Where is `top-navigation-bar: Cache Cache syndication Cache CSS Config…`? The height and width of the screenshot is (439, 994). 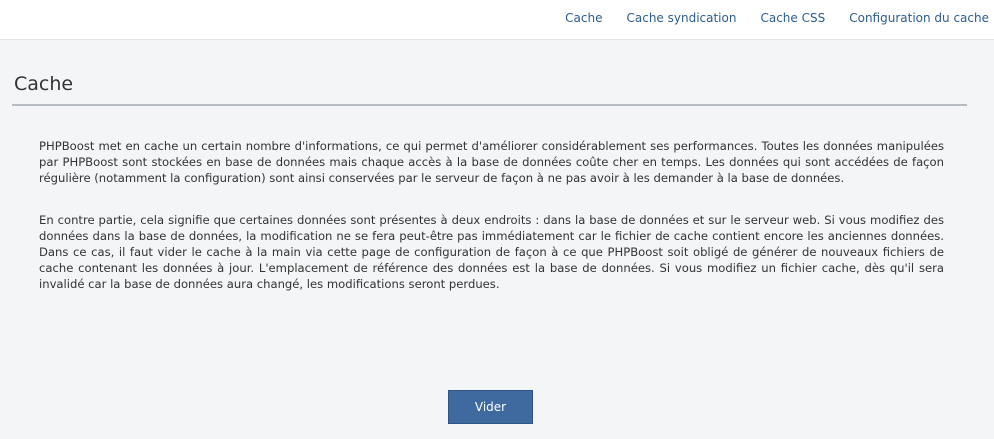
top-navigation-bar: Cache Cache syndication Cache CSS Config… is located at coordinates (497, 20).